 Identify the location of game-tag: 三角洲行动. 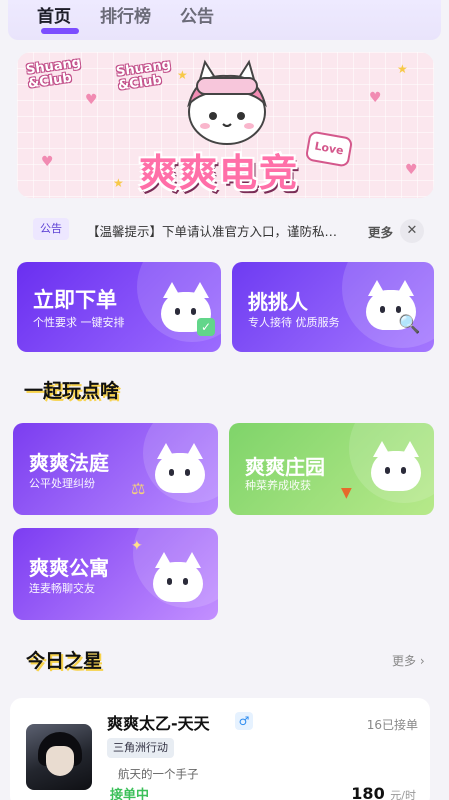
(140, 748).